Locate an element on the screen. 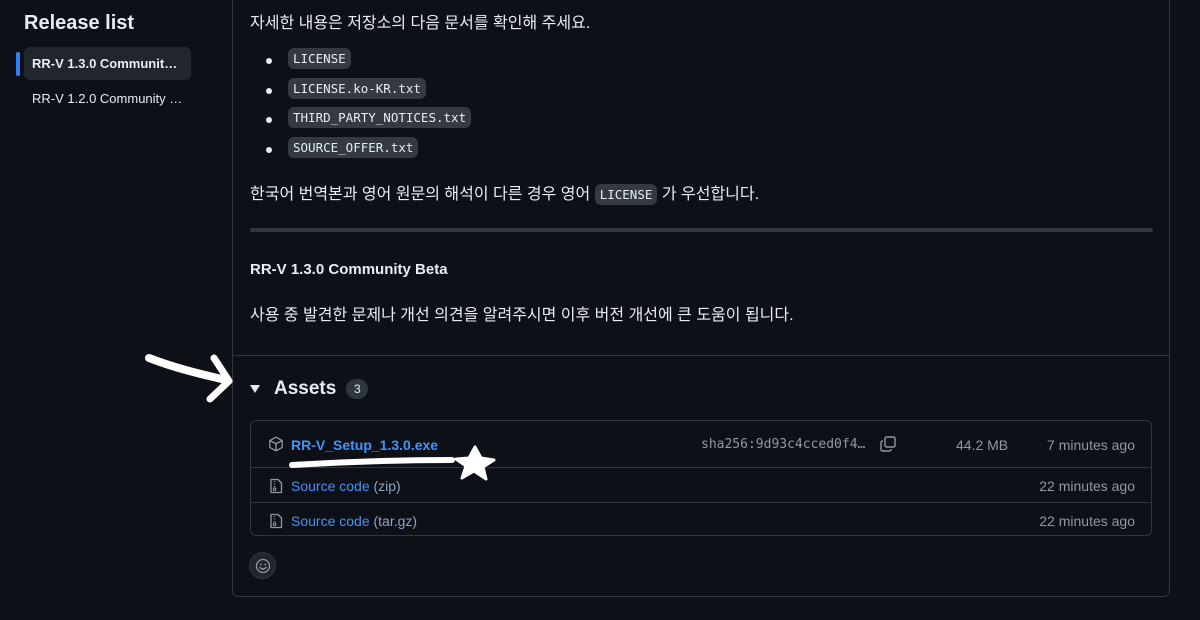  asset-row: Source code (tar.gz) 22 minutes ago is located at coordinates (701, 519).